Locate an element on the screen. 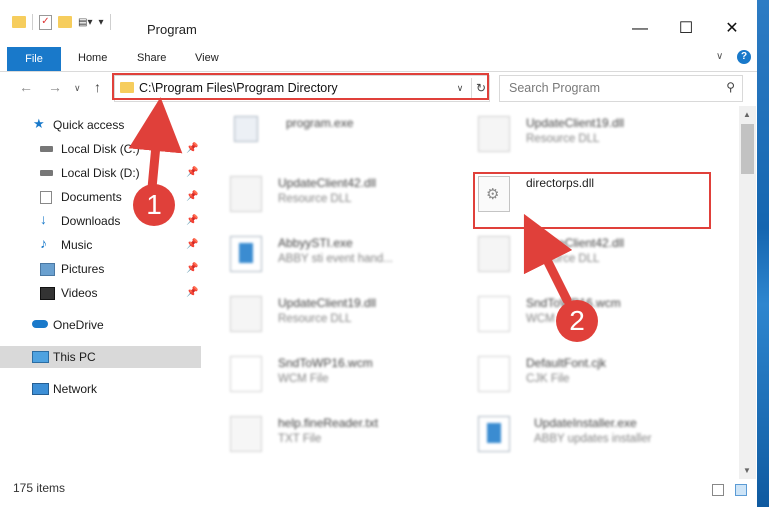  step-2-badge: 2 is located at coordinates (577, 321).